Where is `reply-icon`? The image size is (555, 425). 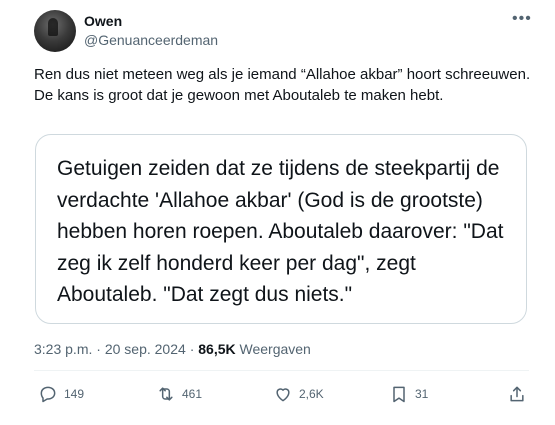
reply-icon is located at coordinates (48, 394).